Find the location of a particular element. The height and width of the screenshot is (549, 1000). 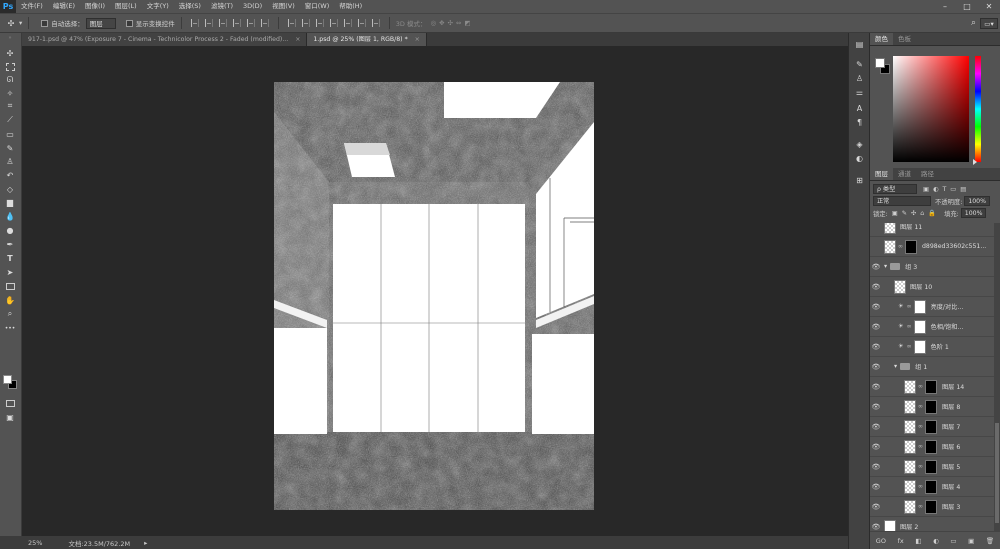

scrollbar-thumb is located at coordinates (997, 473).